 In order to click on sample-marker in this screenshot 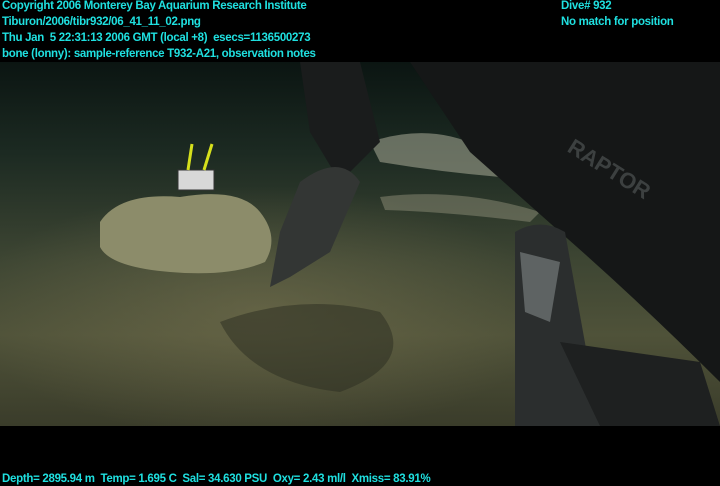, I will do `click(196, 180)`.